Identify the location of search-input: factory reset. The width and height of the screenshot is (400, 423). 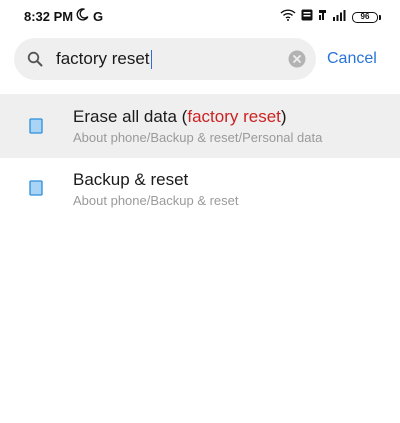
(104, 59).